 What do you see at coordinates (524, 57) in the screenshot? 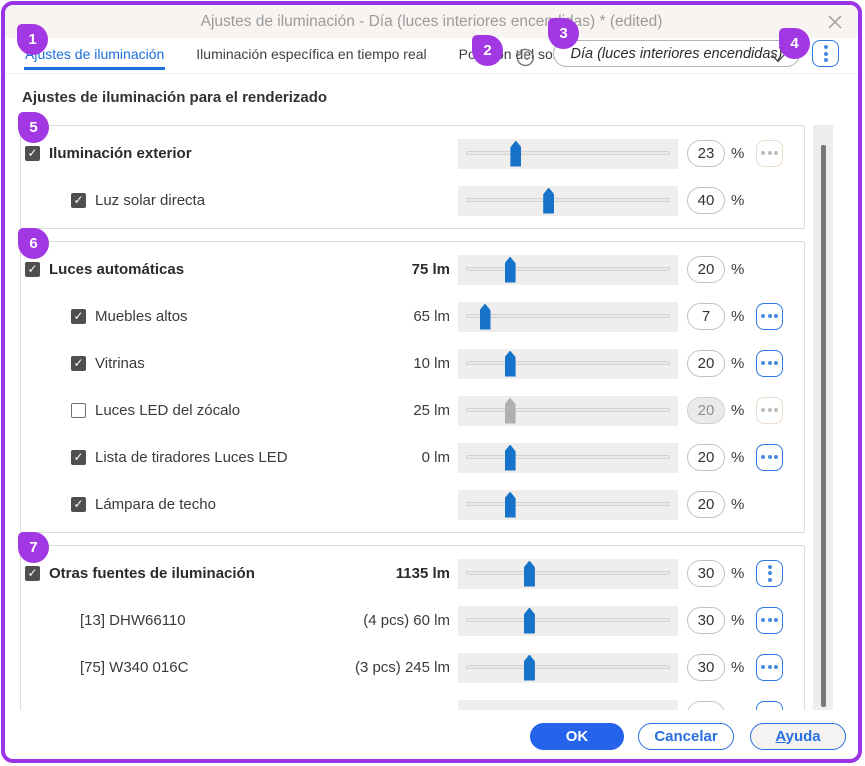
I see `history-clock-icon` at bounding box center [524, 57].